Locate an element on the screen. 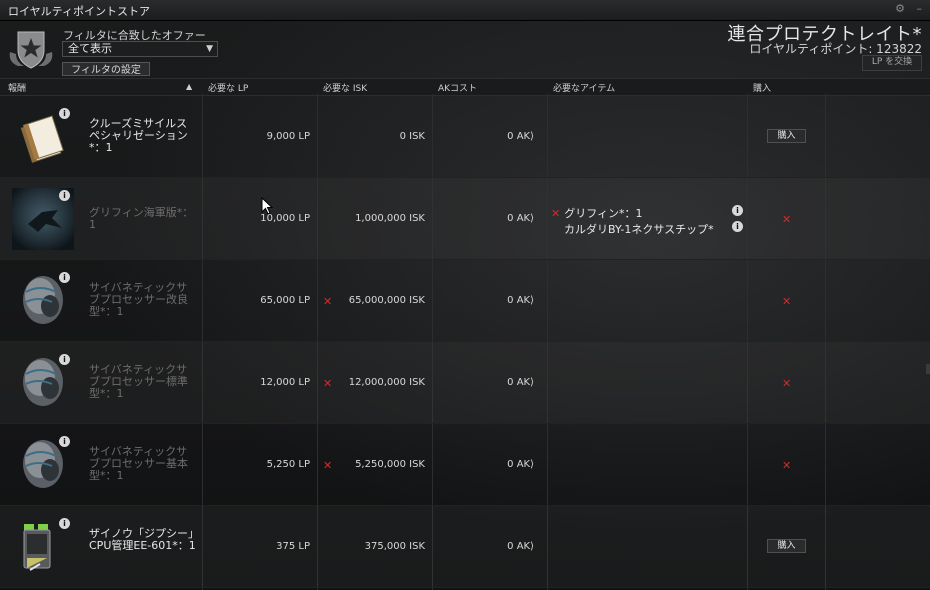 The image size is (930, 590). offer-isk-cost: 1,000,000 ISK is located at coordinates (390, 218).